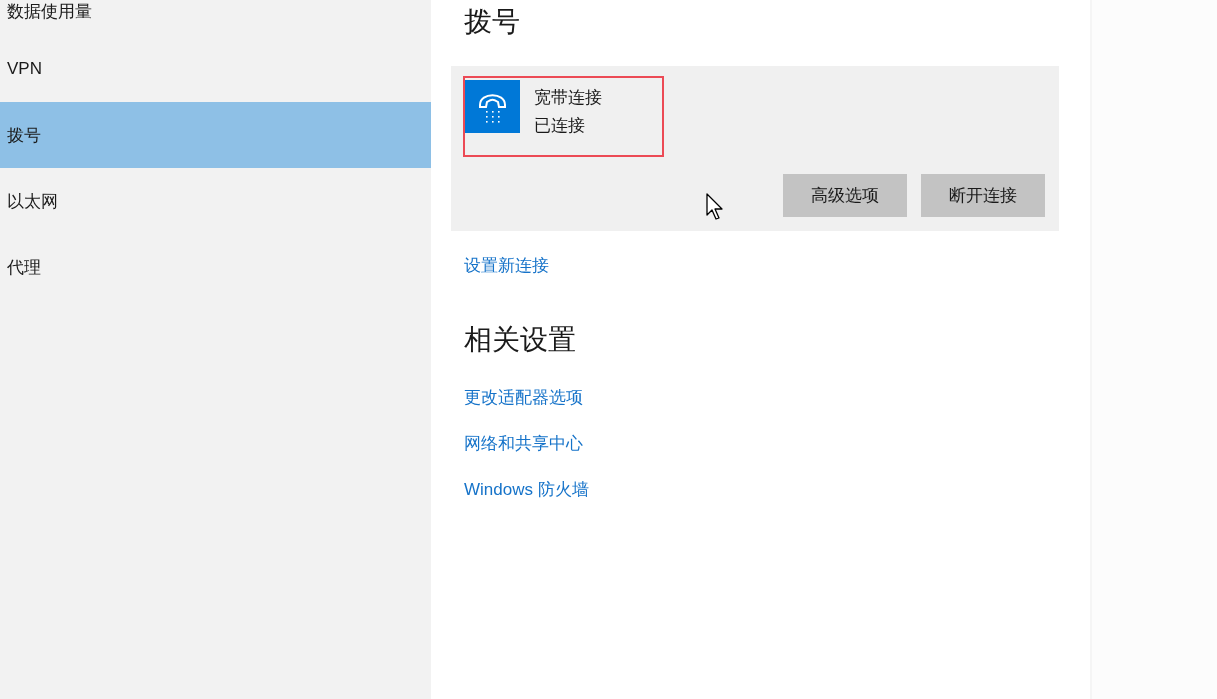 The image size is (1217, 699). Describe the element at coordinates (526, 490) in the screenshot. I see `settings-link: Windows 防火墙` at that location.